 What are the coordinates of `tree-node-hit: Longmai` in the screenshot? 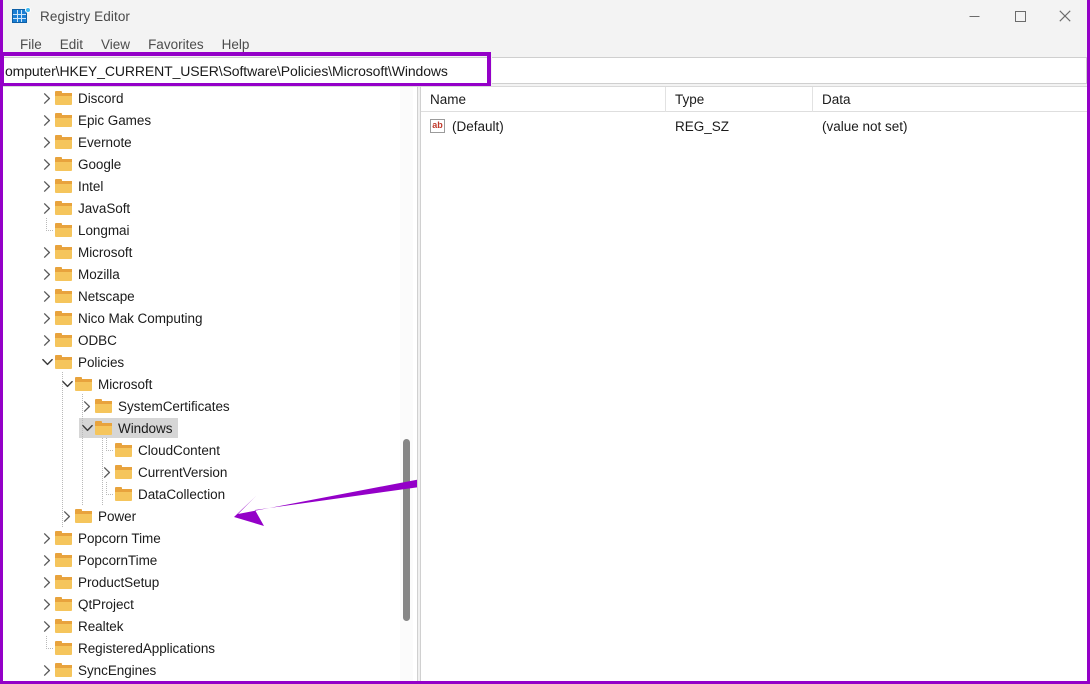 It's located at (87, 229).